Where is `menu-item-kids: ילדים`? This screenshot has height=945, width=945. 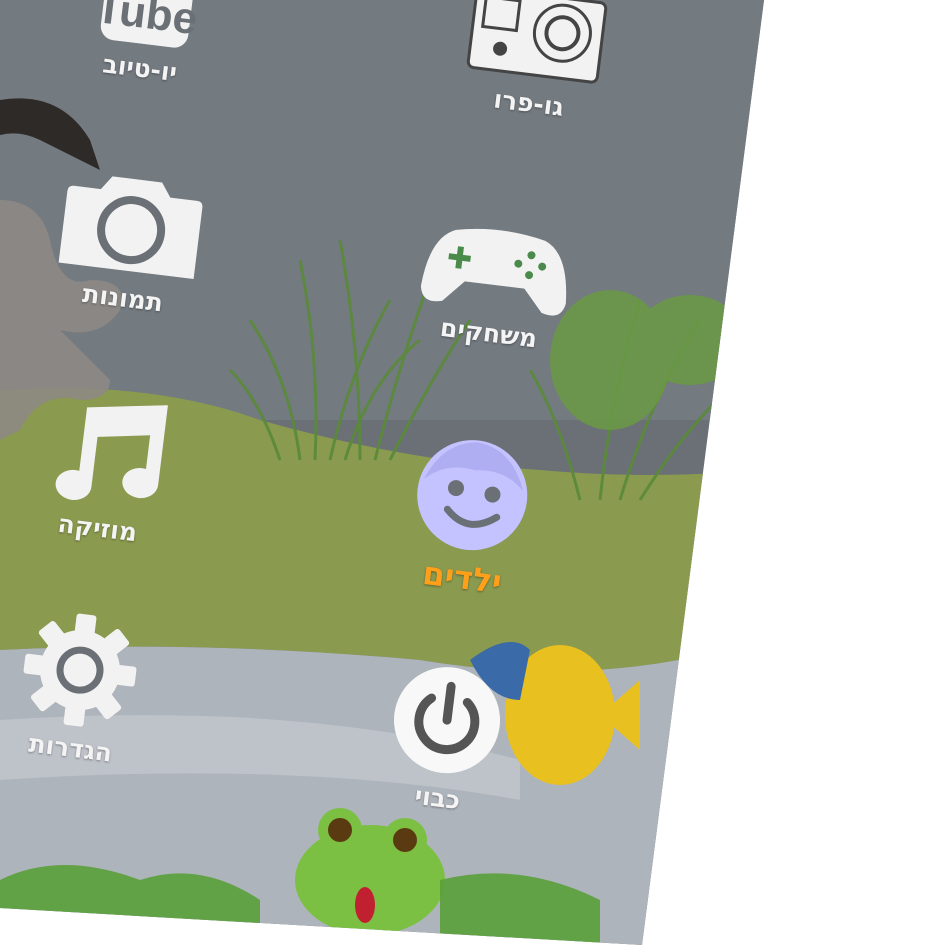 menu-item-kids: ילדים is located at coordinates (469, 514).